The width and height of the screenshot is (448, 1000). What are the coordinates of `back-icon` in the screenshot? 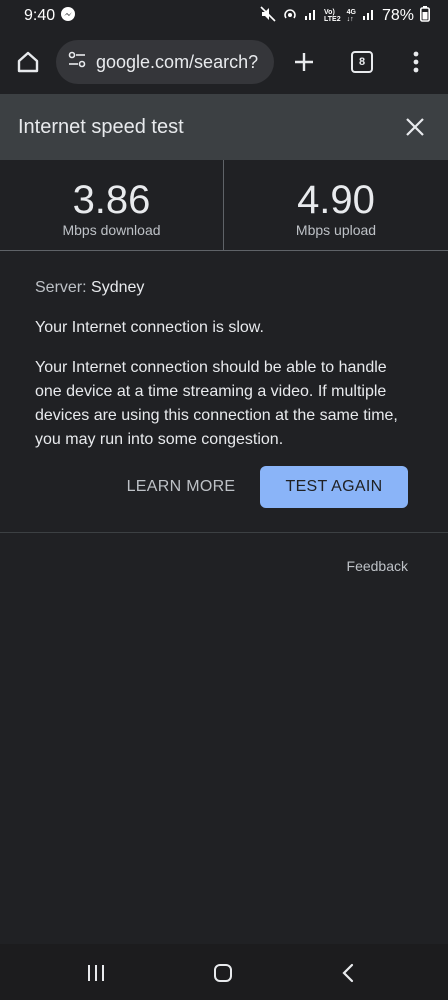 It's located at (348, 973).